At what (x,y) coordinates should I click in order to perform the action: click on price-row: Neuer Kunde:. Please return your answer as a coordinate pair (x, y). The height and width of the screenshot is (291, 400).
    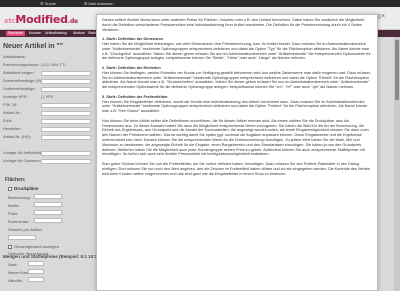
    Looking at the image, I should click on (26, 272).